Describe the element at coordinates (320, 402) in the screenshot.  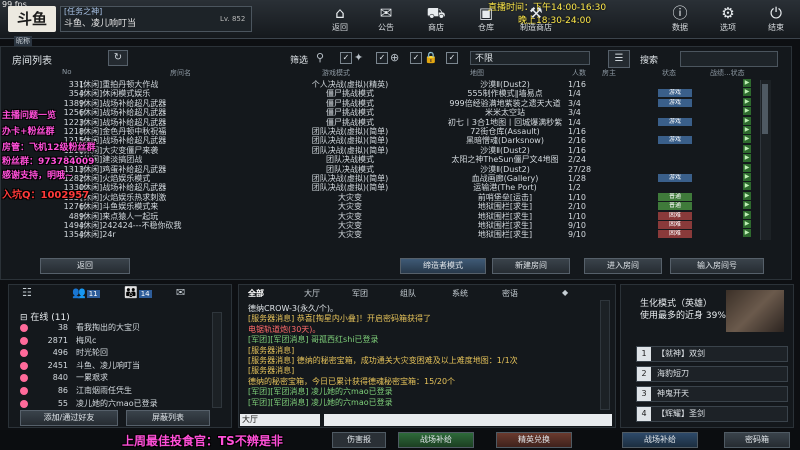
I see `chat-message: [军团][军团消息] 凌儿她的六mao已登录` at that location.